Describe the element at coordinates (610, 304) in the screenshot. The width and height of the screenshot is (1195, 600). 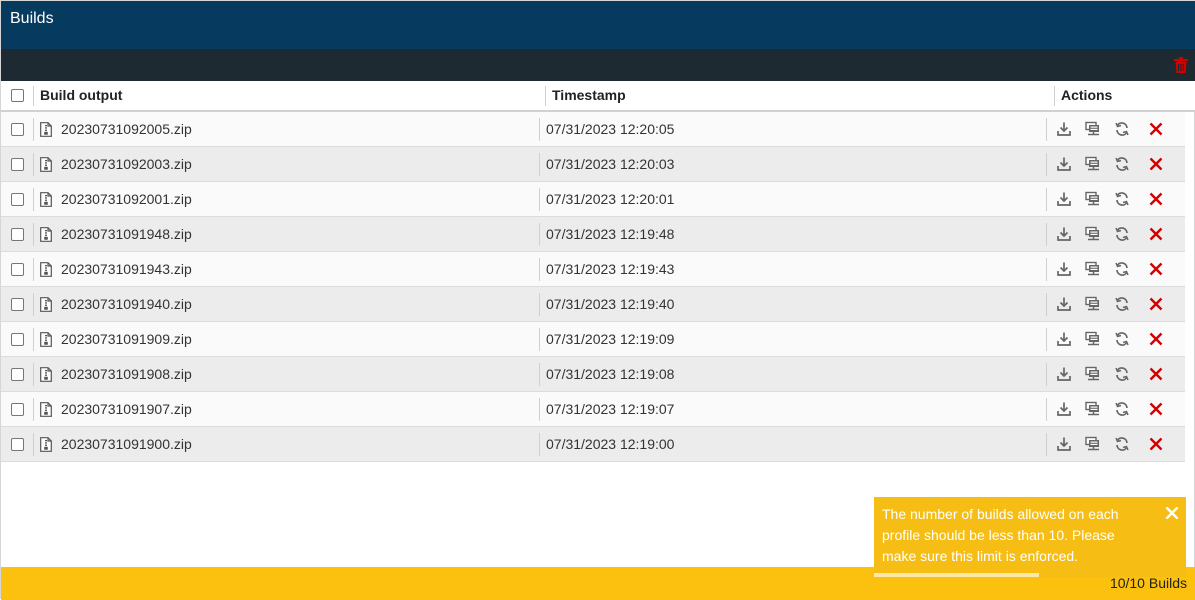
I see `build-timestamp: 07/31/2023 12:19:40` at that location.